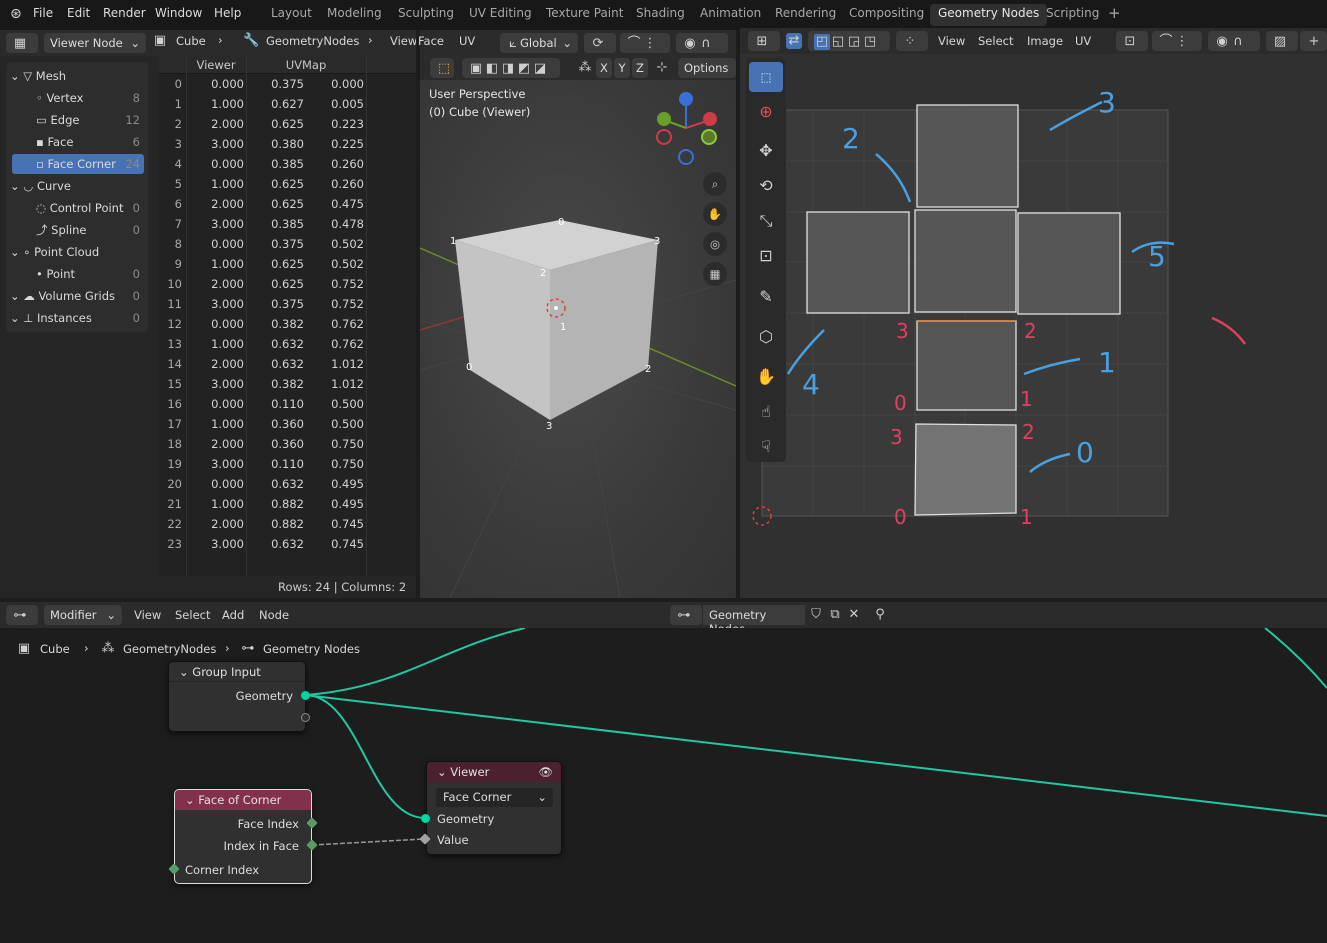 This screenshot has width=1327, height=943. I want to click on gizmo-y-icon, so click(664, 119).